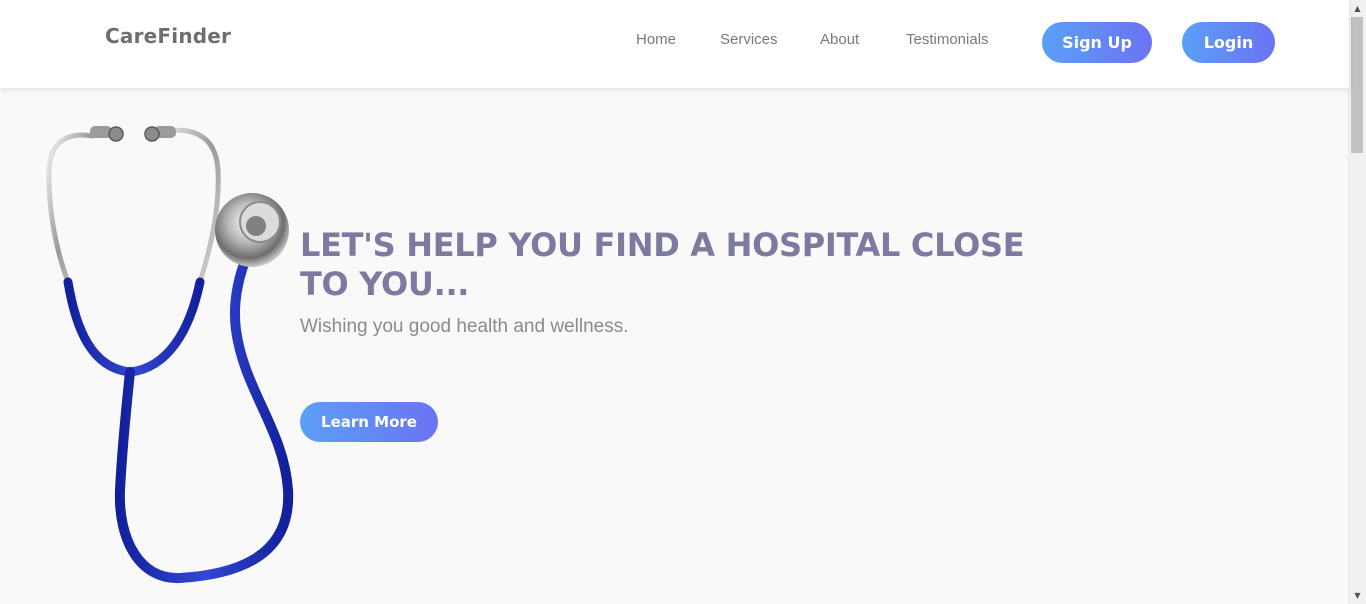  I want to click on sign-up-button: Sign Up, so click(1097, 42).